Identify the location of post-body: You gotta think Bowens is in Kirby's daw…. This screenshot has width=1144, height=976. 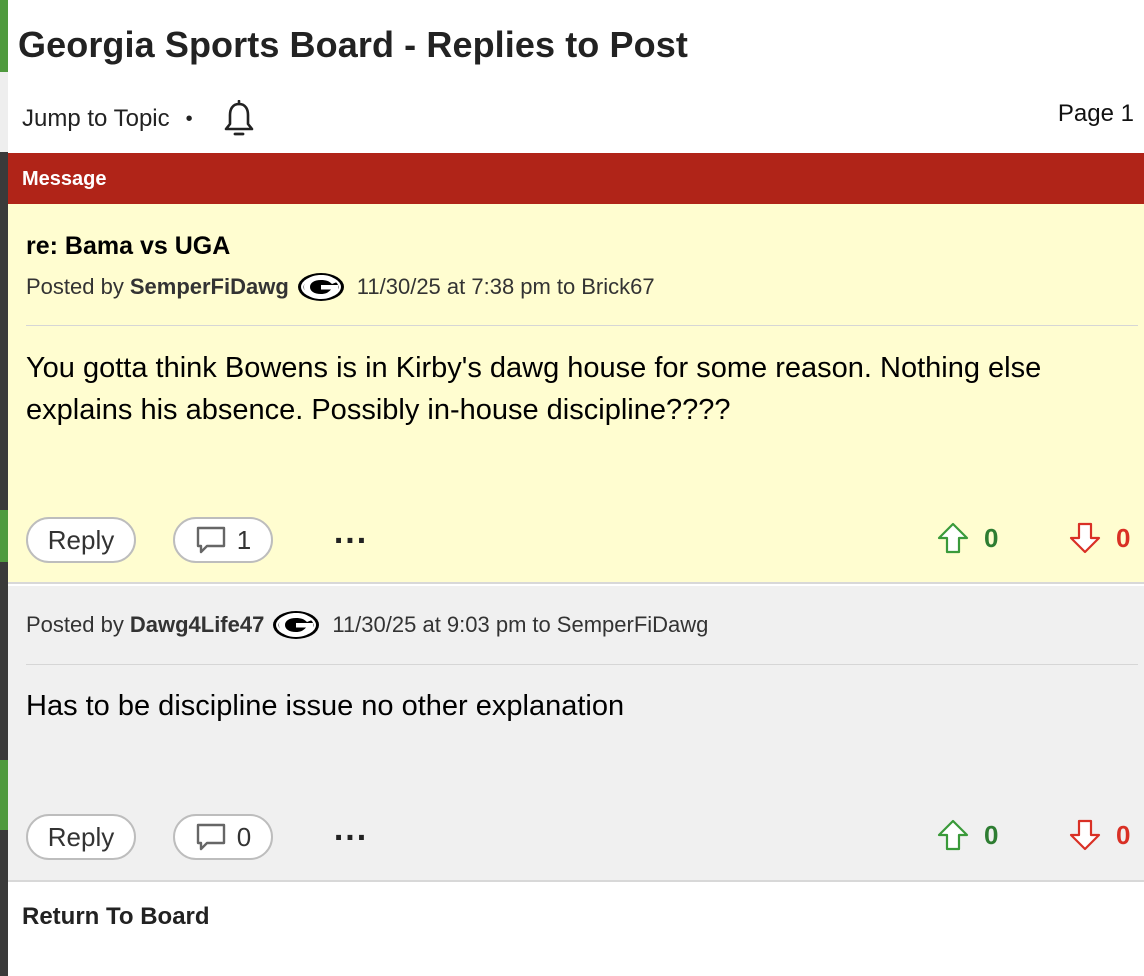
(534, 389).